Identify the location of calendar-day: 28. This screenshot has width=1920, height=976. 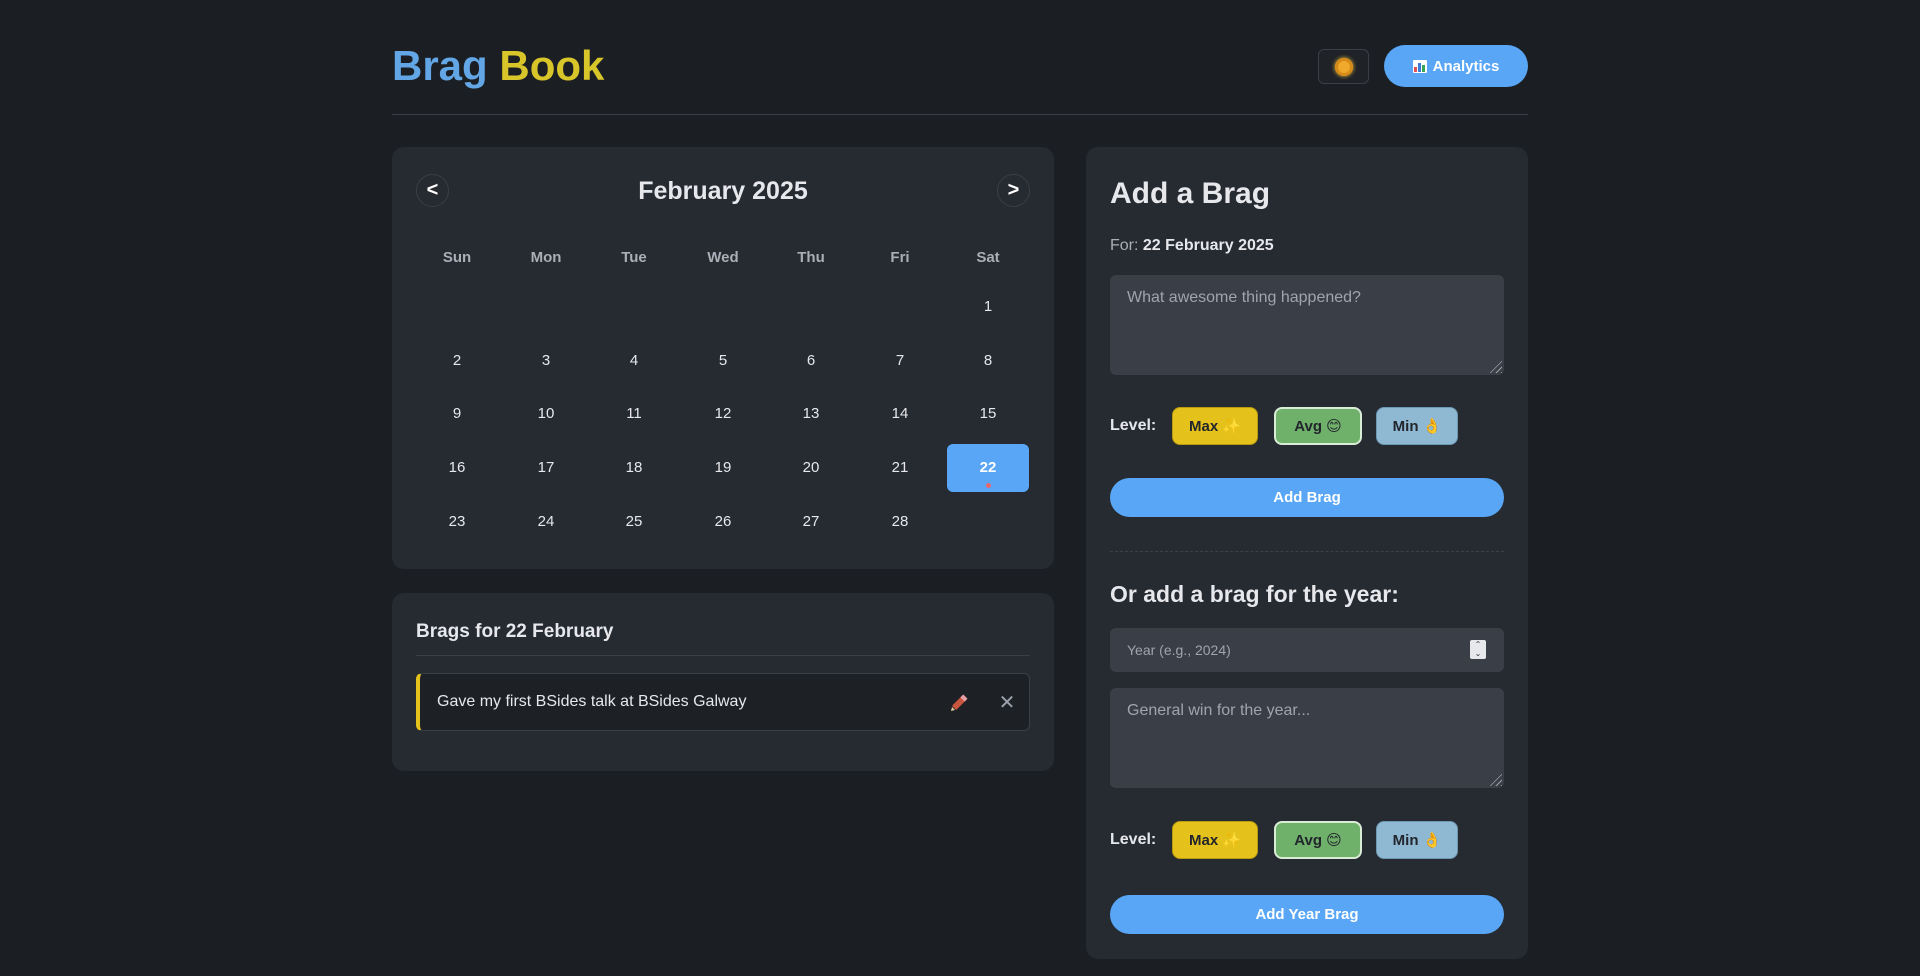
(900, 522).